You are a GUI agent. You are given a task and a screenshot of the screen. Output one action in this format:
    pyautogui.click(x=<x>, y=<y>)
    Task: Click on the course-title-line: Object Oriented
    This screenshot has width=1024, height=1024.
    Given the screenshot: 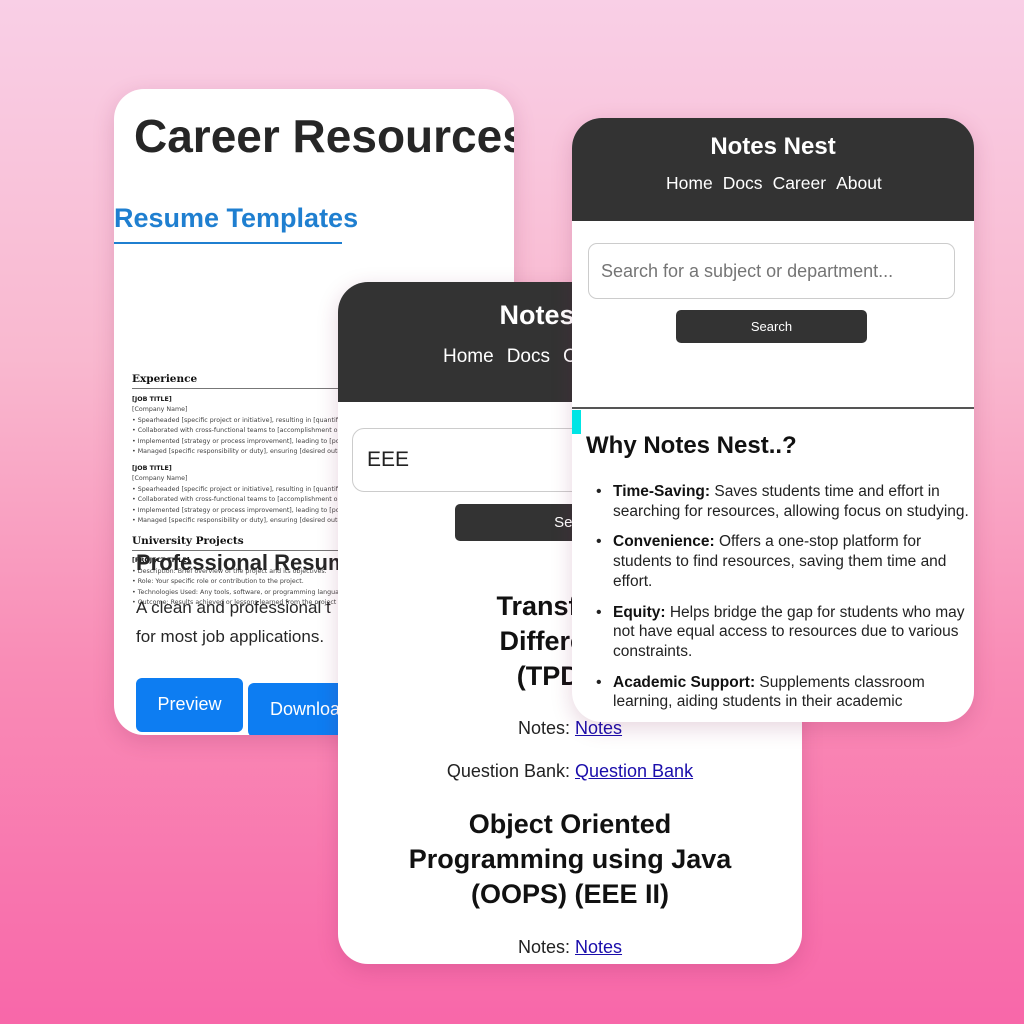 What is the action you would take?
    pyautogui.click(x=570, y=824)
    